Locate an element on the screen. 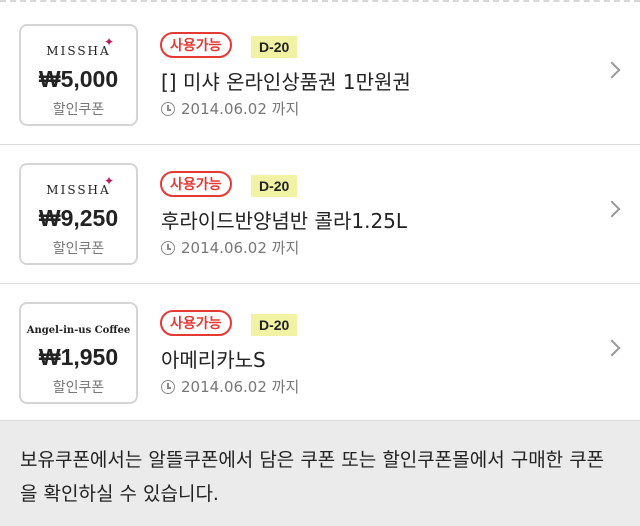 This screenshot has width=640, height=526. coupon-title: [] 미샤 온라인상품권 1만원권 is located at coordinates (286, 82).